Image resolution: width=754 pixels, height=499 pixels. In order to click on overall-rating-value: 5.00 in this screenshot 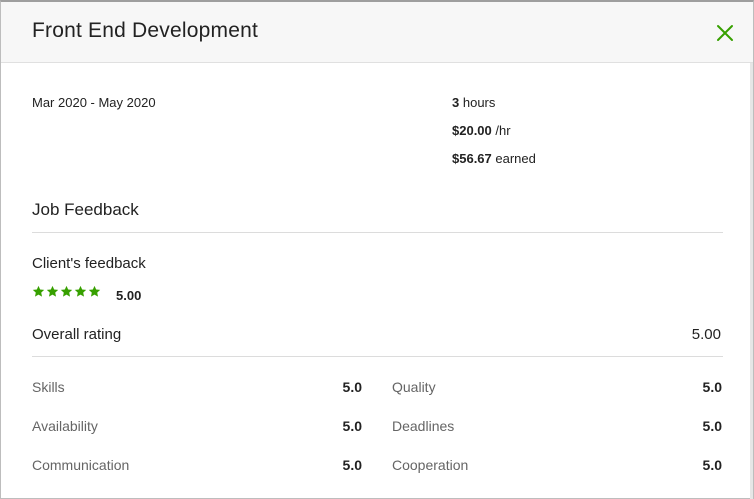, I will do `click(706, 334)`.